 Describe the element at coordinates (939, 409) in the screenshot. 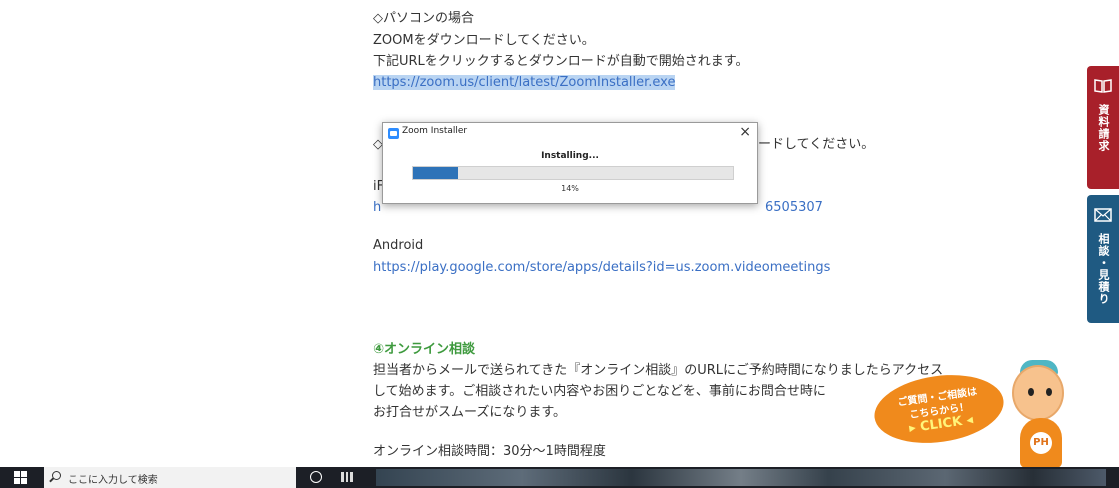

I see `click-bubble: ご質問・ご相談は こちらから！ ▸ CLICK ◂` at that location.